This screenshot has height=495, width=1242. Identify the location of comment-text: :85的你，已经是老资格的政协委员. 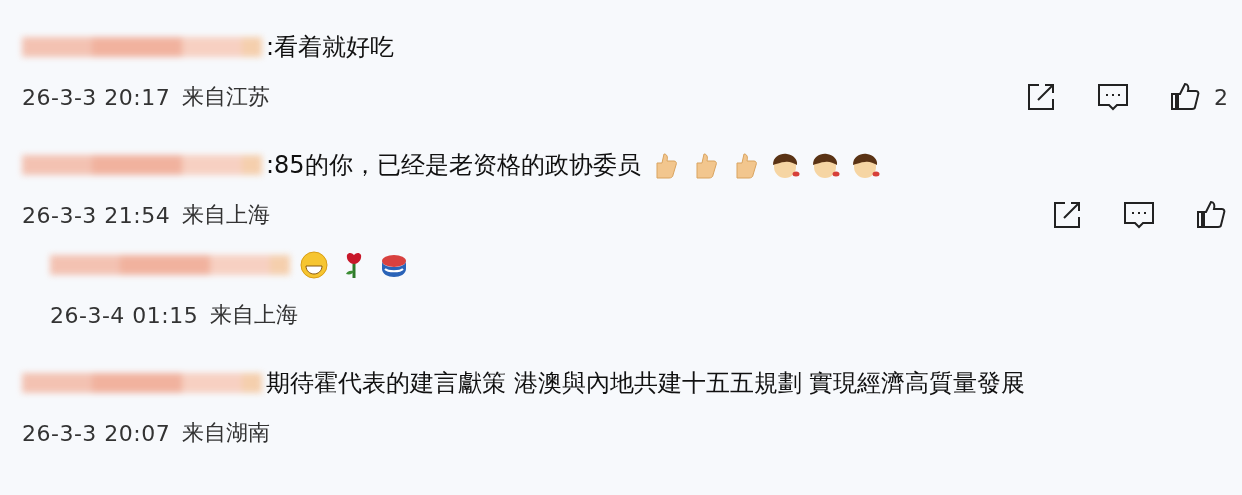
(453, 165).